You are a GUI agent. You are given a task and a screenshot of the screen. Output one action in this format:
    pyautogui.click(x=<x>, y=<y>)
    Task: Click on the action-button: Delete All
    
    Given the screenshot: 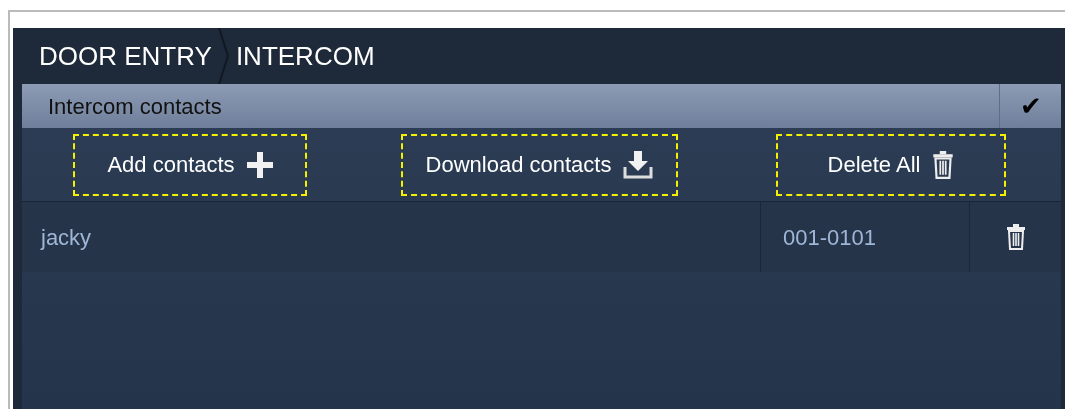 What is the action you would take?
    pyautogui.click(x=891, y=164)
    